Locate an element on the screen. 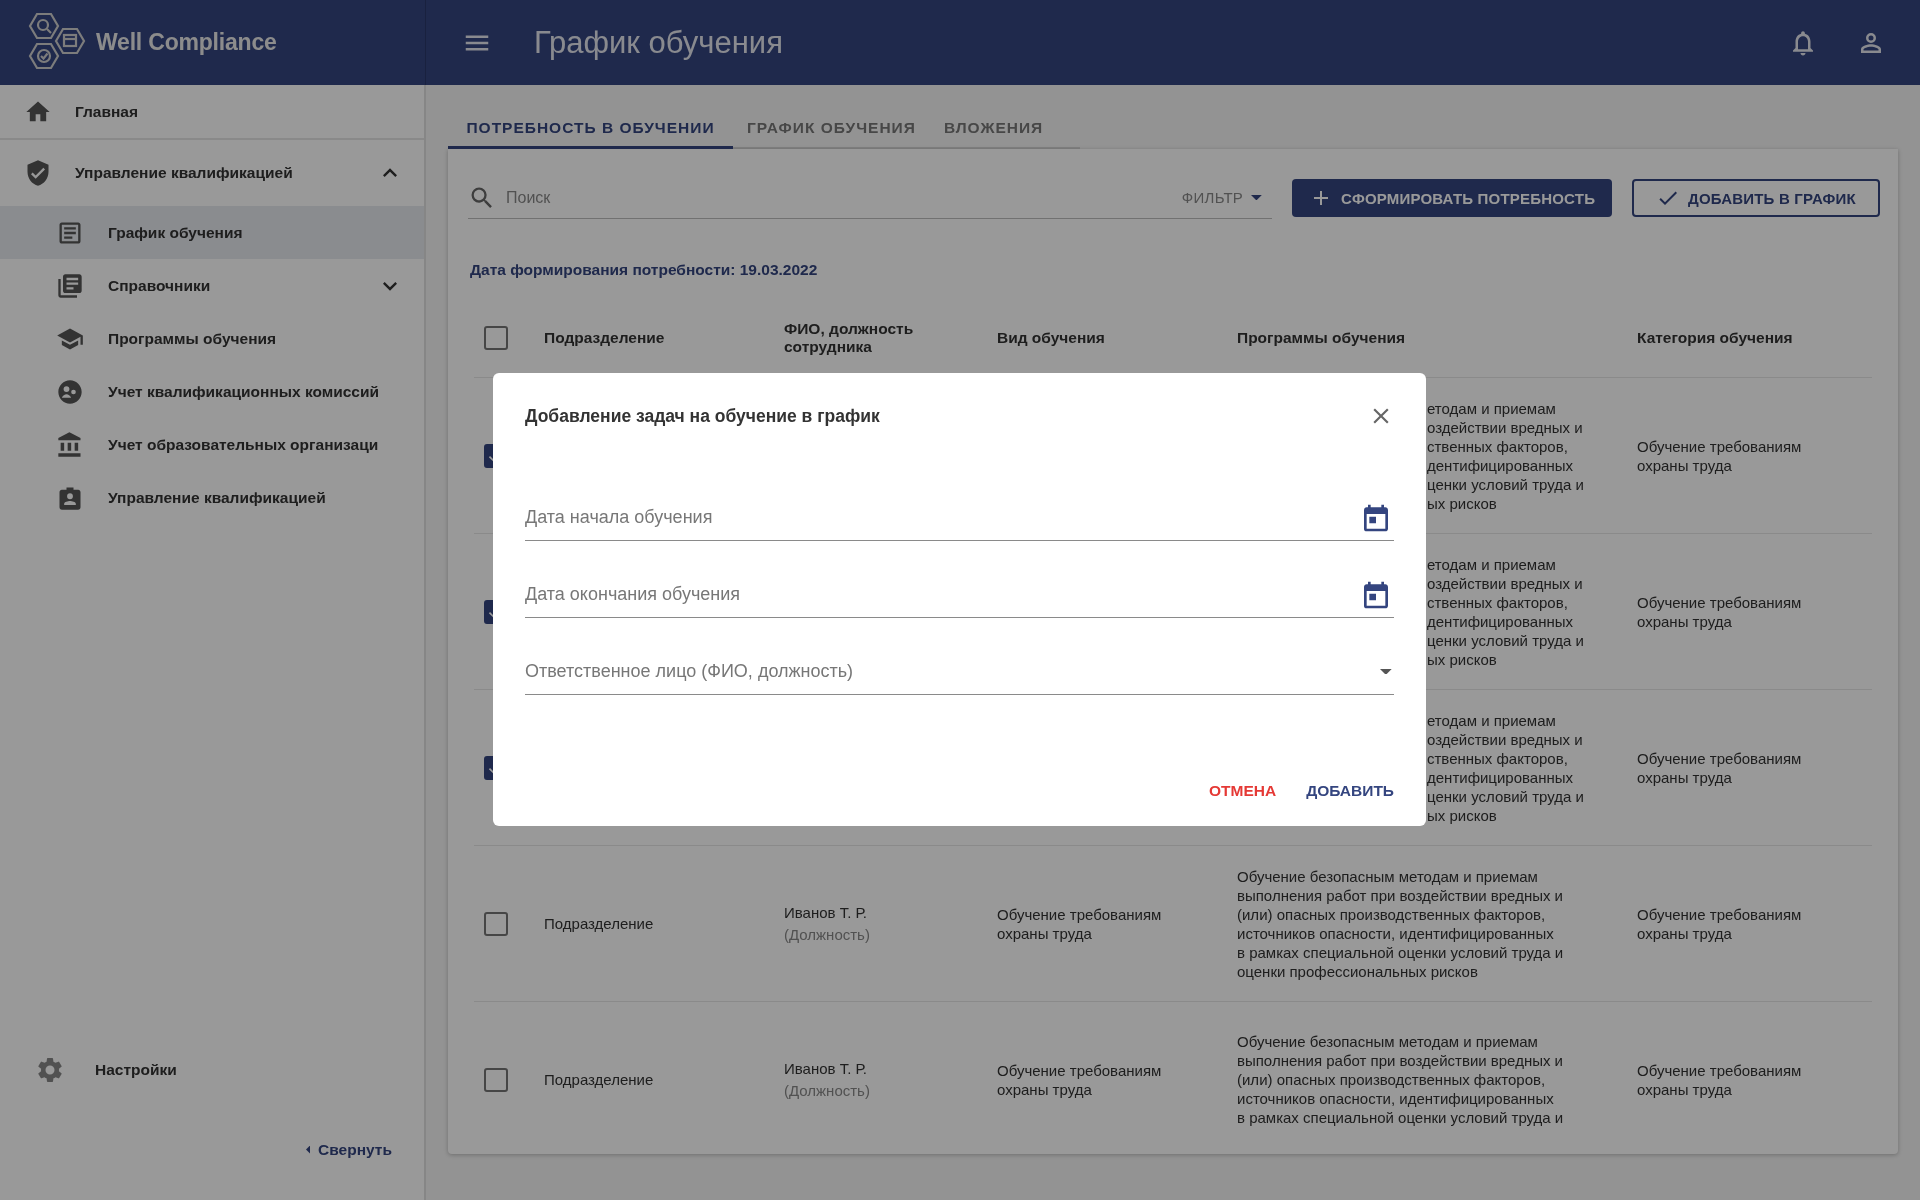  dialog-title: Добавление задач на обучение в график is located at coordinates (702, 416).